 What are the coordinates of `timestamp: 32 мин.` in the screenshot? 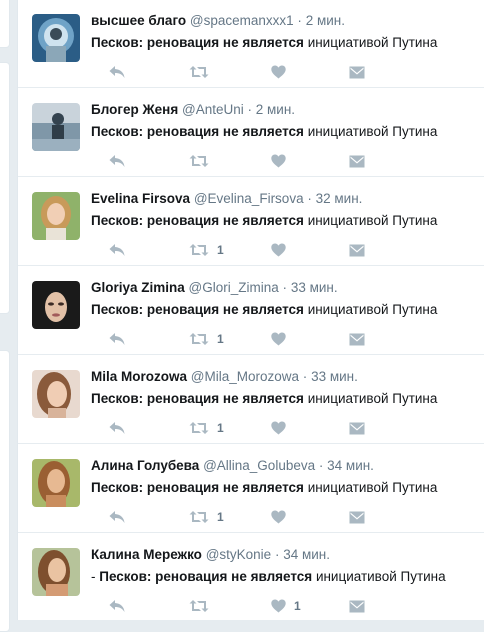 It's located at (339, 198).